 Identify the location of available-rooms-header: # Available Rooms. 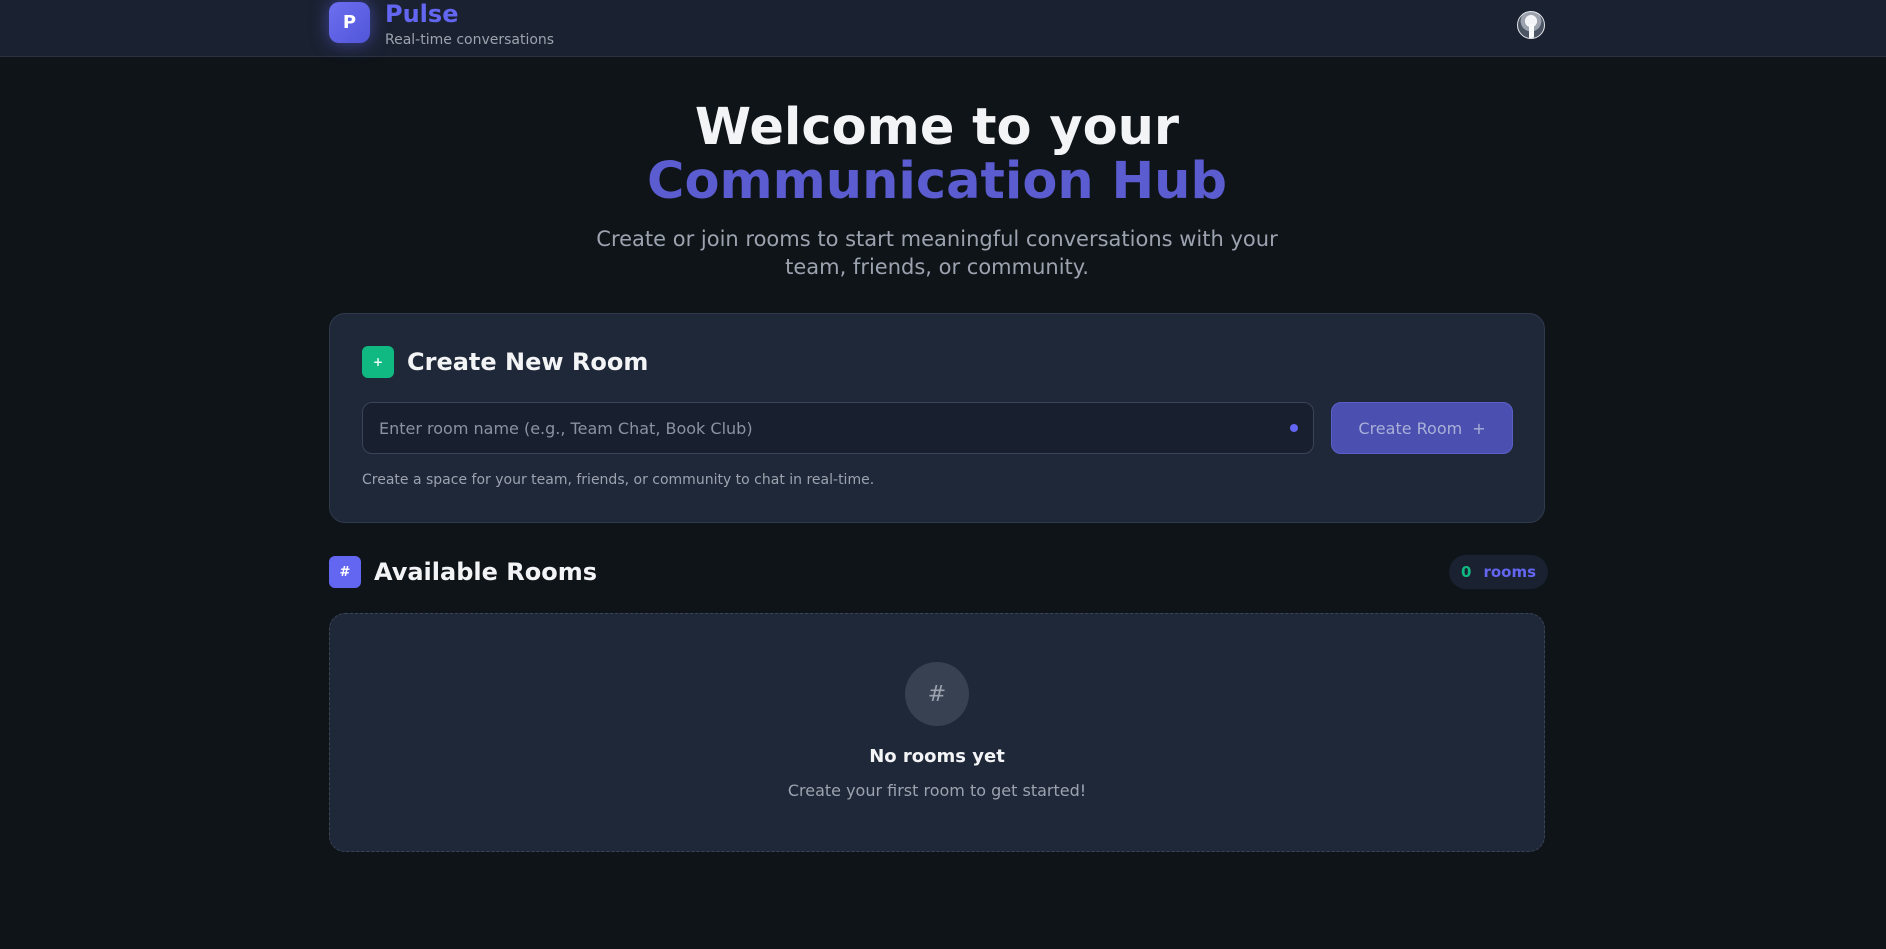
(463, 572).